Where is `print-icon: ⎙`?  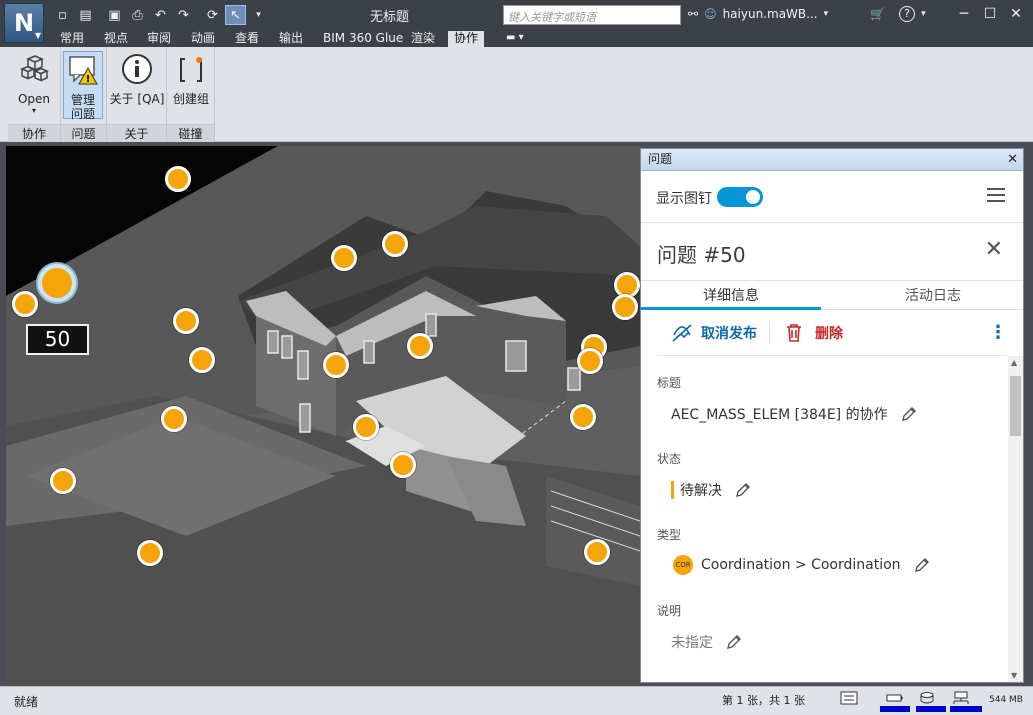 print-icon: ⎙ is located at coordinates (137, 15).